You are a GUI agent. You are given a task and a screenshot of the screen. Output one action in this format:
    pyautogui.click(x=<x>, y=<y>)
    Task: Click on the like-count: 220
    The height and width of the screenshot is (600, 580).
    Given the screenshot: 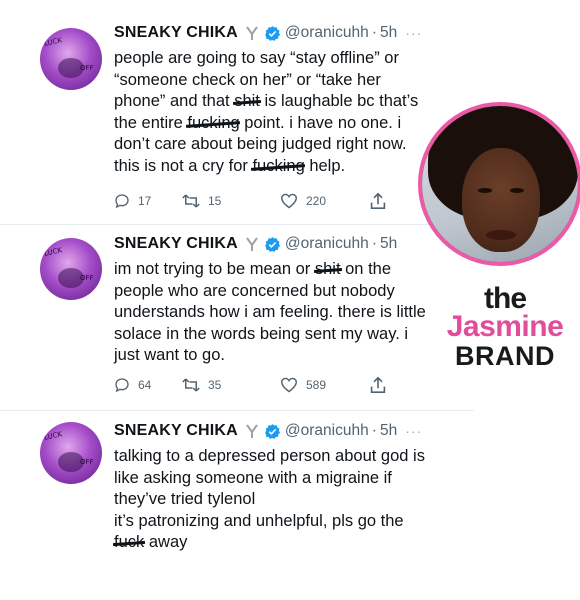 What is the action you would take?
    pyautogui.click(x=316, y=201)
    